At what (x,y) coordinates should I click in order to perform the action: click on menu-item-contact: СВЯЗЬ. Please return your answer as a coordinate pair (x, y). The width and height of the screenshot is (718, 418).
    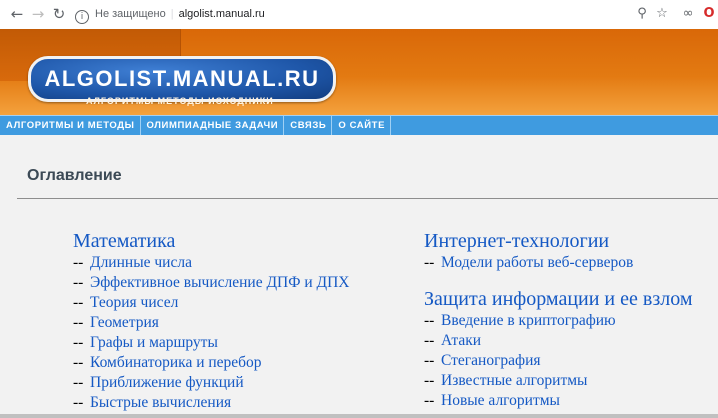
    Looking at the image, I should click on (308, 125).